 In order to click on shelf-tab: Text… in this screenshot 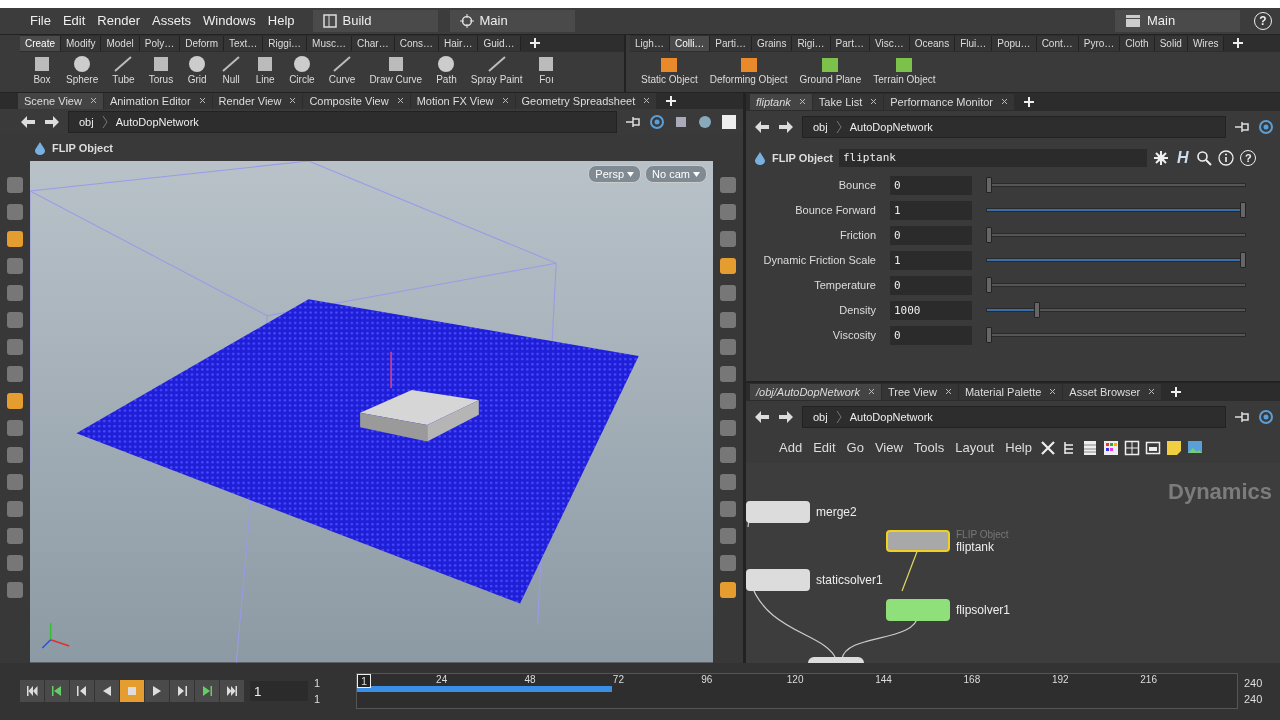, I will do `click(243, 43)`.